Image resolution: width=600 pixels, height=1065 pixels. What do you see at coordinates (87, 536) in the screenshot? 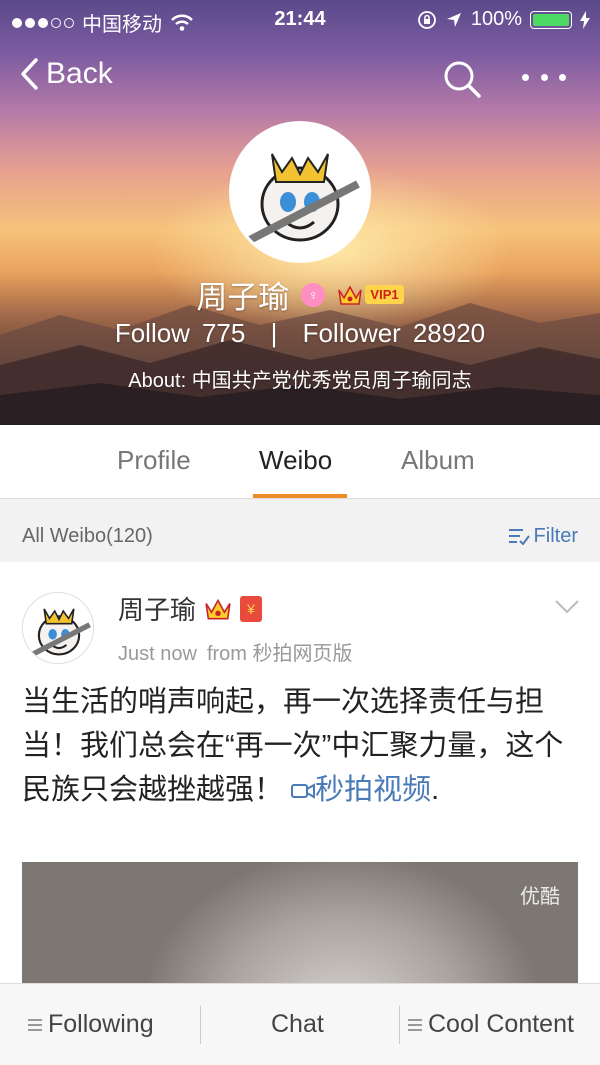
I see `weibo-count: All Weibo(120)` at bounding box center [87, 536].